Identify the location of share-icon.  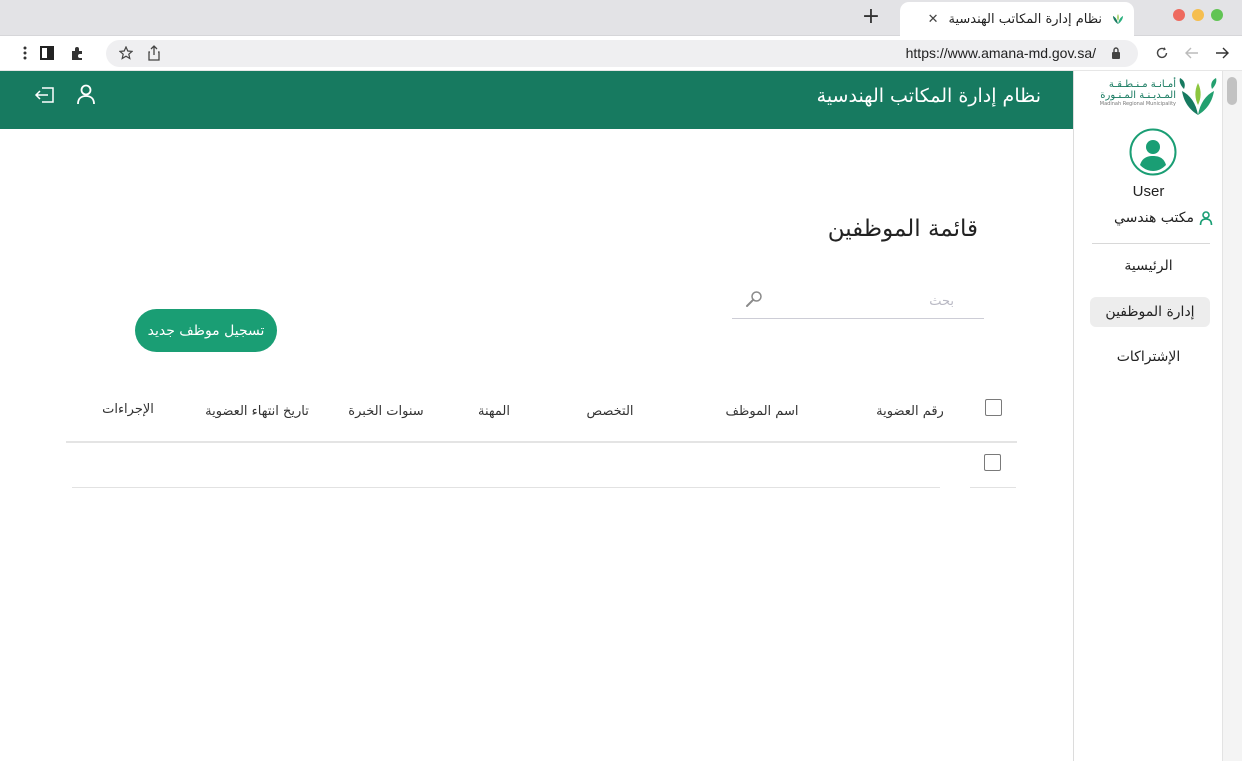
(154, 53).